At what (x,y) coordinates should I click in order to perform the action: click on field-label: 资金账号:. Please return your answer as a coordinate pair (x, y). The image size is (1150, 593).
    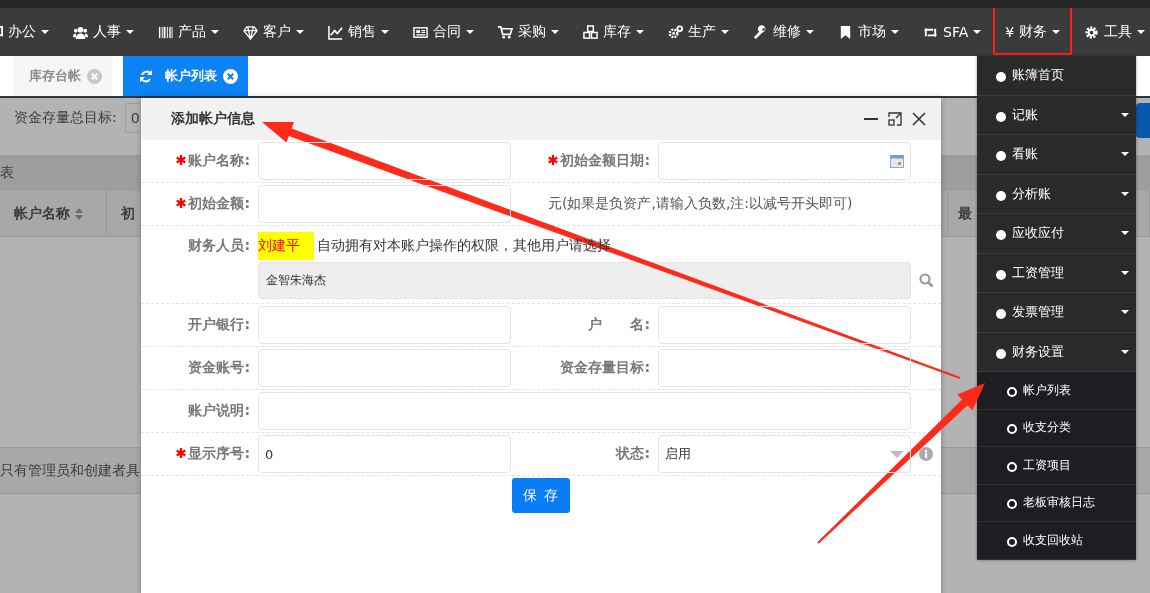
    Looking at the image, I should click on (219, 368).